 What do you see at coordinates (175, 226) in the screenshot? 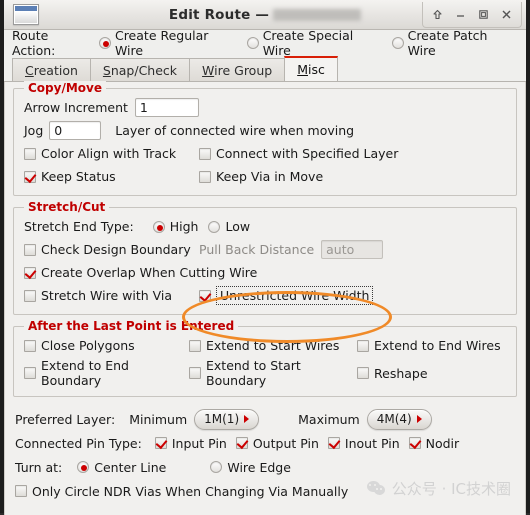
I see `radio-stretch-end-high: High` at bounding box center [175, 226].